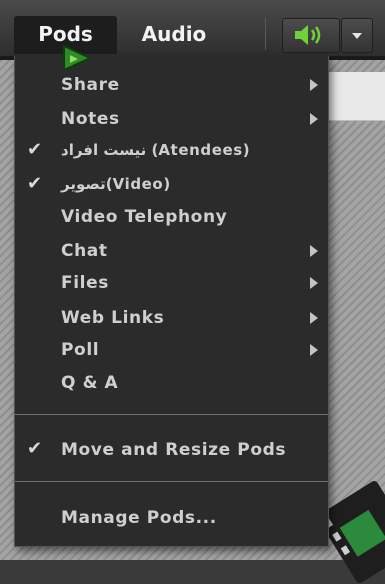 The image size is (385, 584). I want to click on speaker-volume-icon, so click(308, 35).